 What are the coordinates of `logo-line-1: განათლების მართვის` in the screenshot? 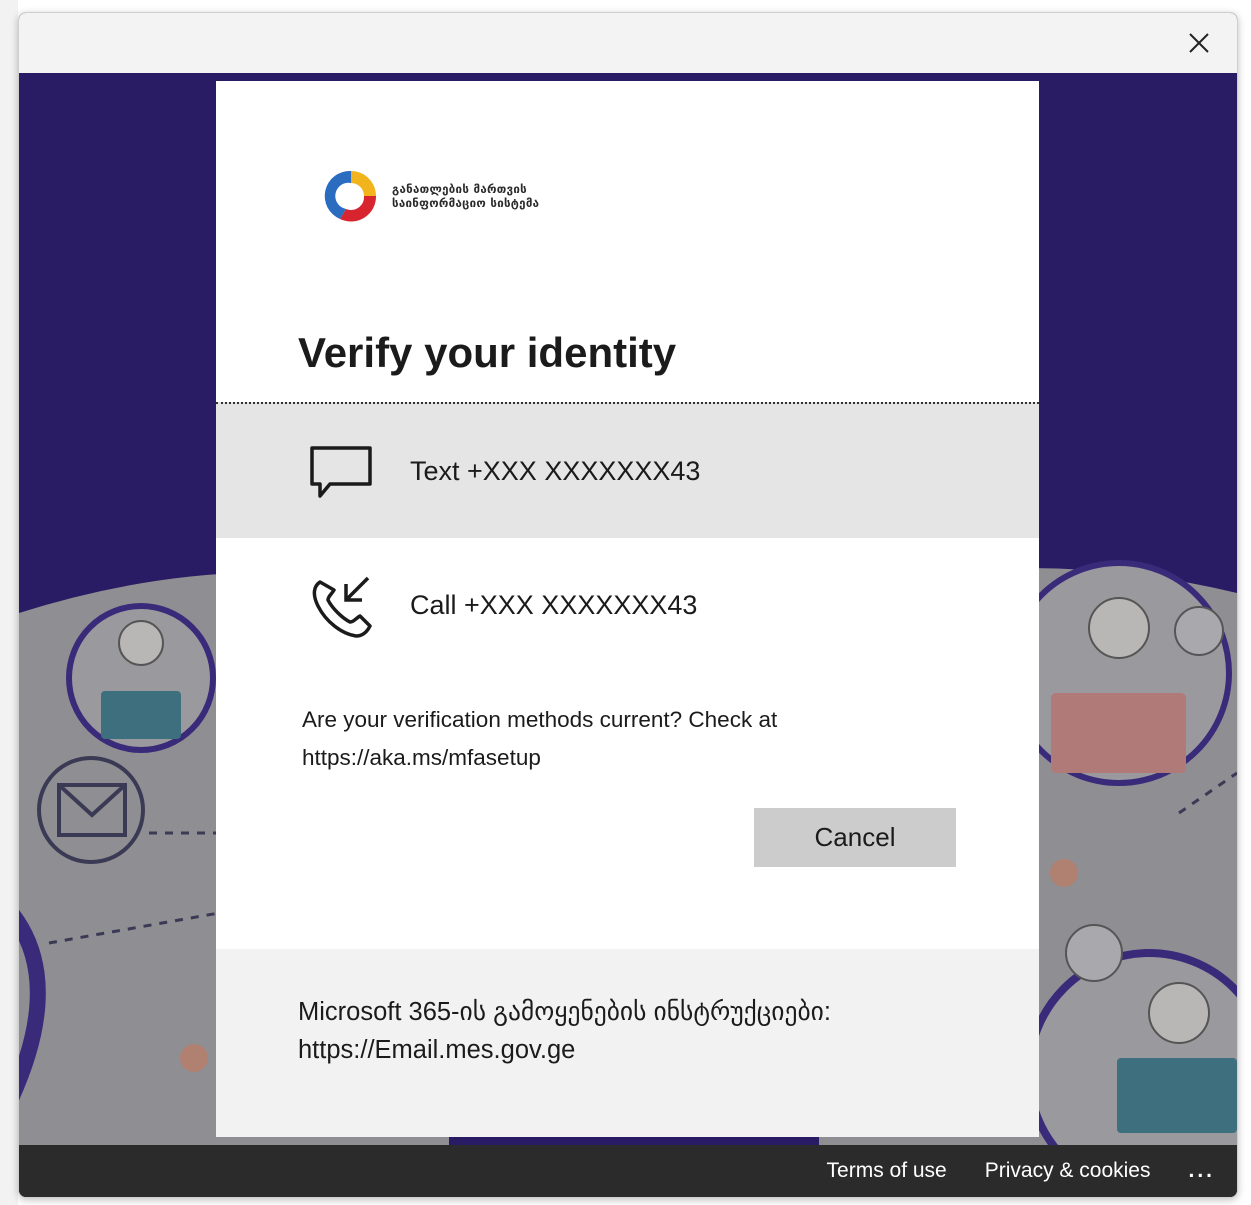 It's located at (459, 189).